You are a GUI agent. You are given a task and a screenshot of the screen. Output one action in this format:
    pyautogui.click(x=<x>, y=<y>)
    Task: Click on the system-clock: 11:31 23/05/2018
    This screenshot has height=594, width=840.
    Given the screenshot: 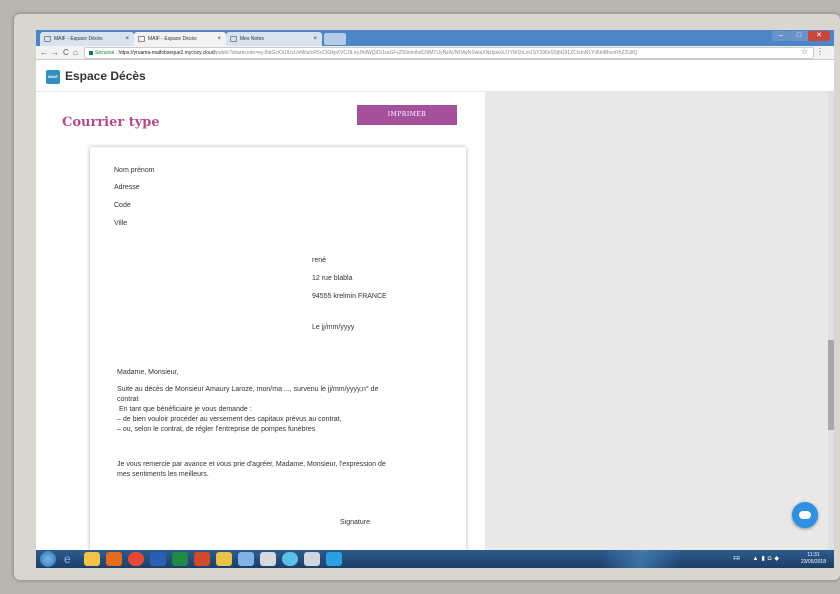 What is the action you would take?
    pyautogui.click(x=813, y=559)
    